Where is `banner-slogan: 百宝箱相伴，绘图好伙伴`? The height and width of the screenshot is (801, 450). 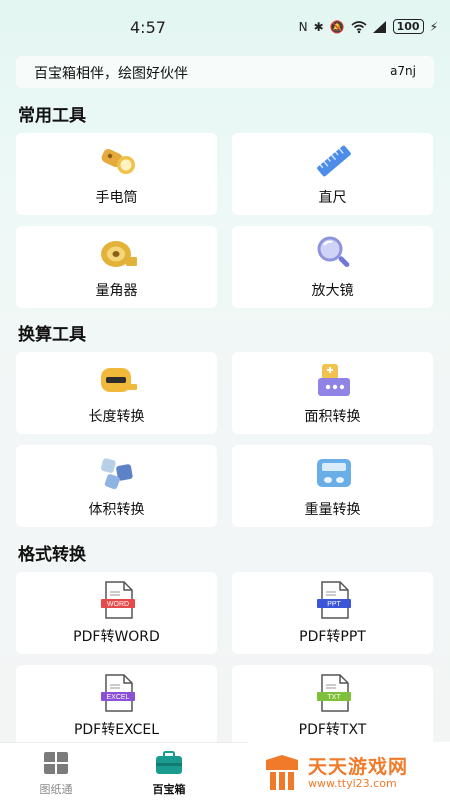
banner-slogan: 百宝箱相伴，绘图好伙伴 is located at coordinates (111, 74).